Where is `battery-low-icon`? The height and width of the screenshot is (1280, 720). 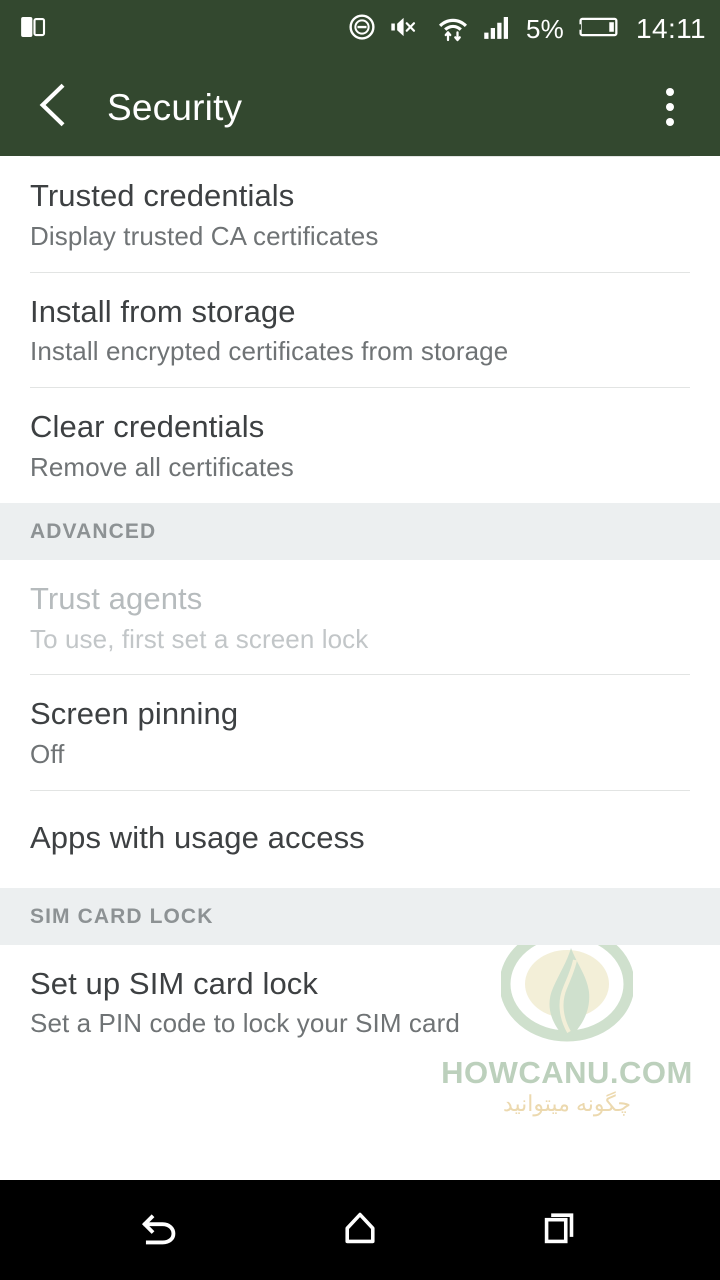
battery-low-icon is located at coordinates (599, 29).